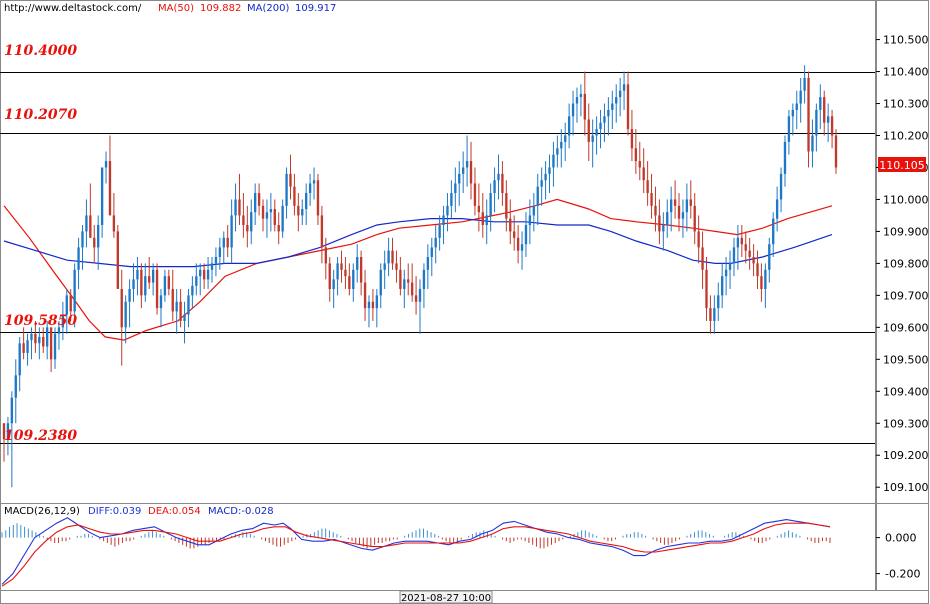 This screenshot has height=604, width=930. I want to click on macd-title: MACD(26,12,9), so click(42, 511).